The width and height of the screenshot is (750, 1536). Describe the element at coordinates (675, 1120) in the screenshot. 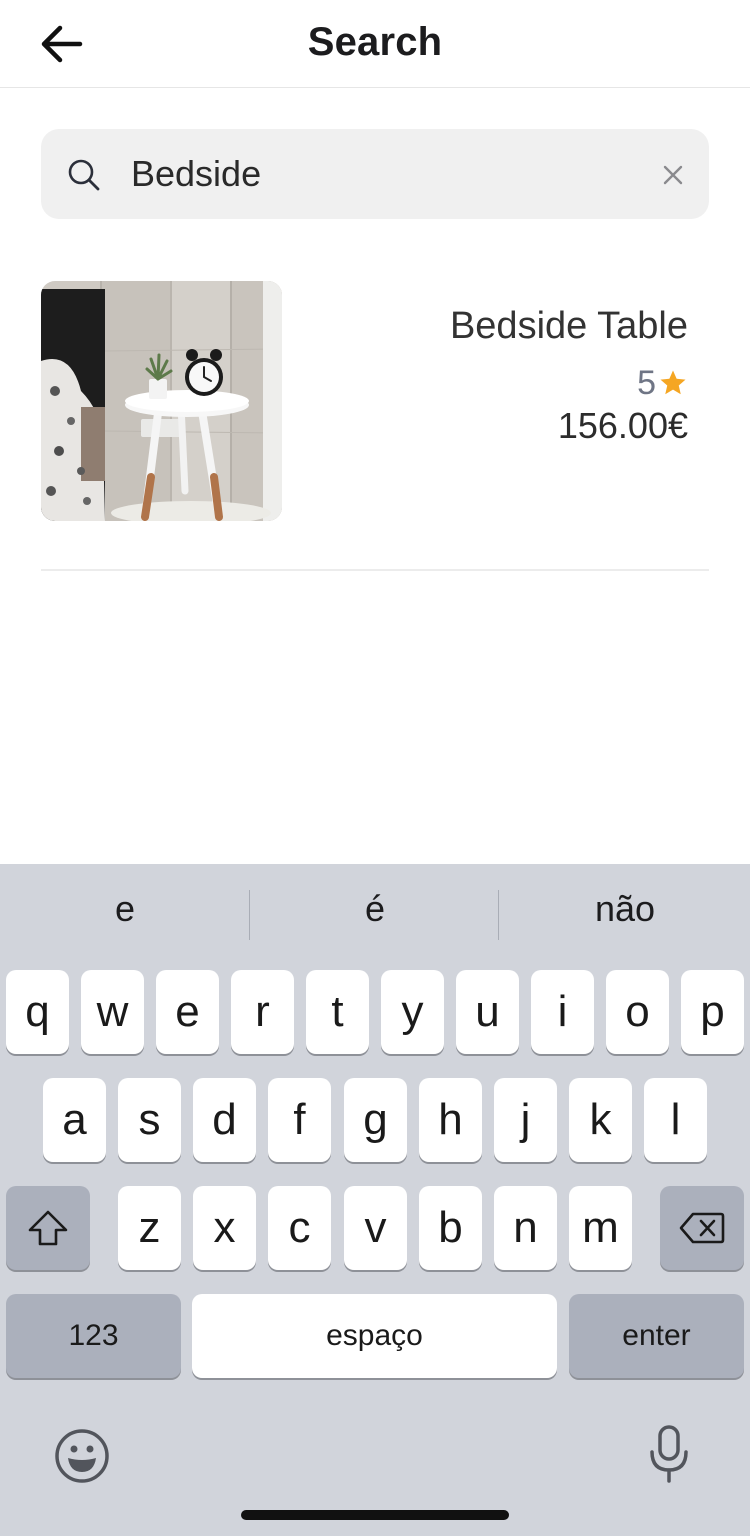

I see `key-l: l` at that location.